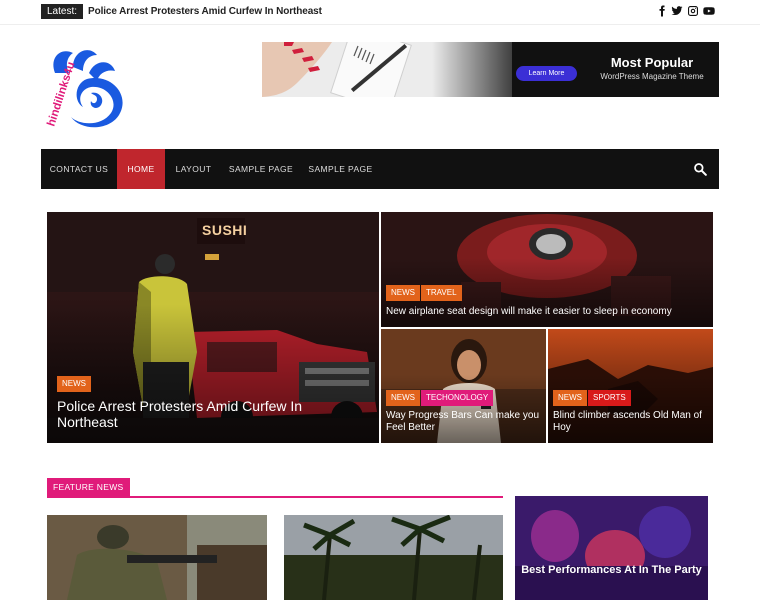  I want to click on feature-thumb-soldier, so click(157, 557).